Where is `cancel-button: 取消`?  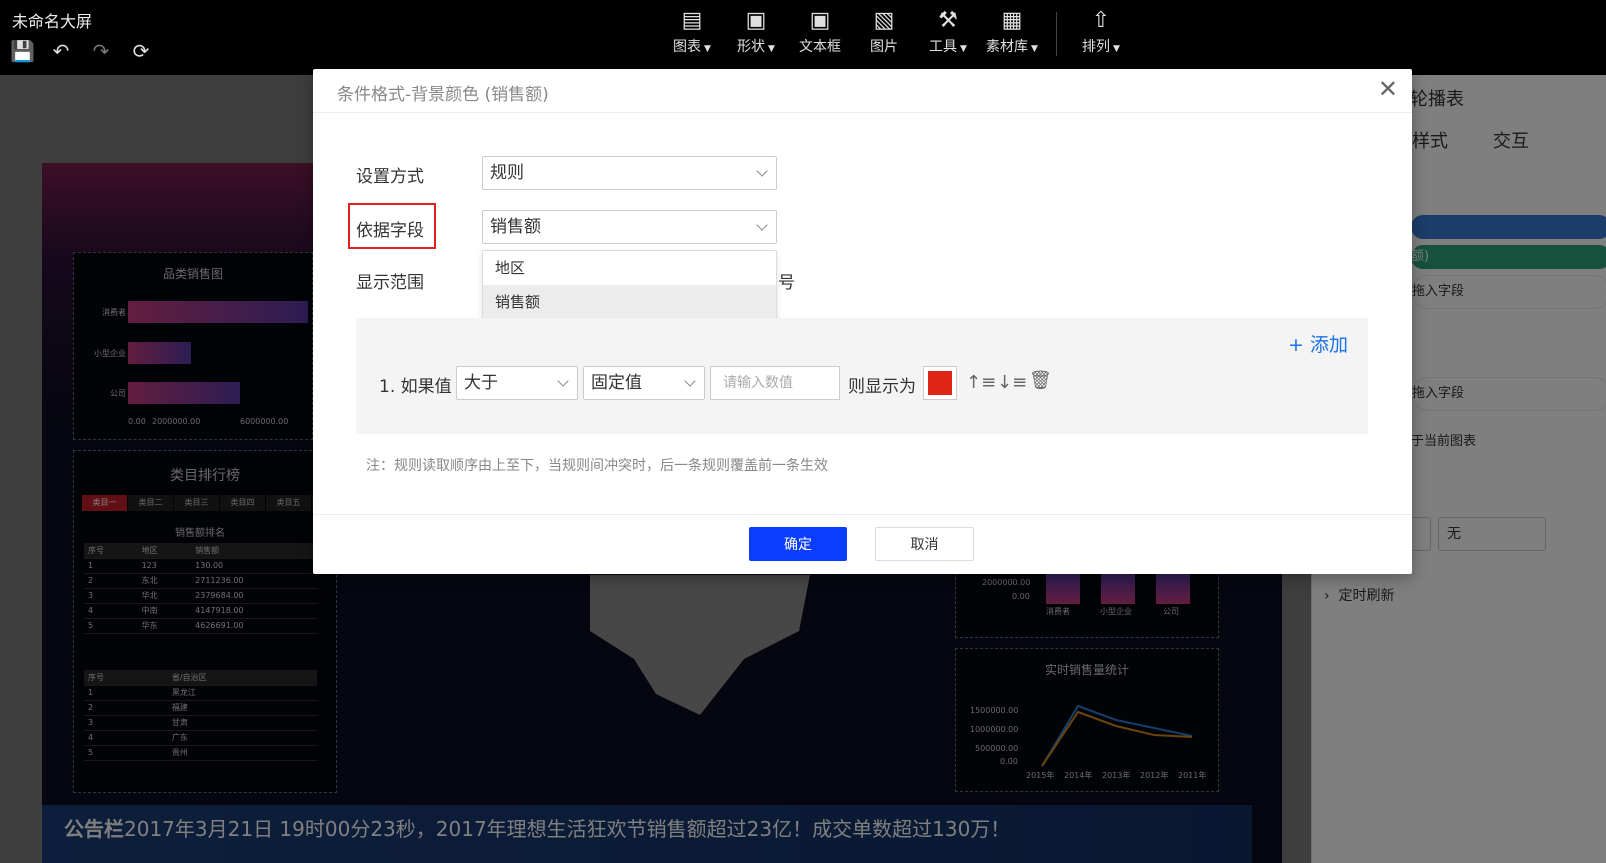 cancel-button: 取消 is located at coordinates (924, 544).